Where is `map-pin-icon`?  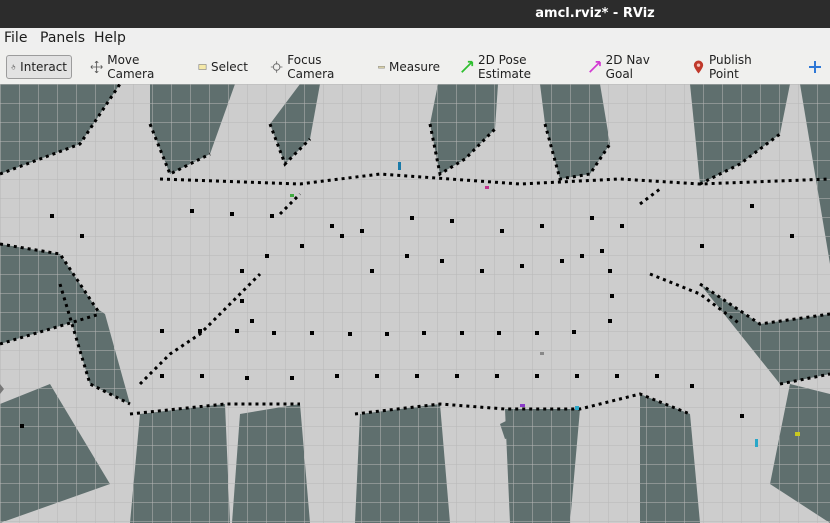 map-pin-icon is located at coordinates (698, 67).